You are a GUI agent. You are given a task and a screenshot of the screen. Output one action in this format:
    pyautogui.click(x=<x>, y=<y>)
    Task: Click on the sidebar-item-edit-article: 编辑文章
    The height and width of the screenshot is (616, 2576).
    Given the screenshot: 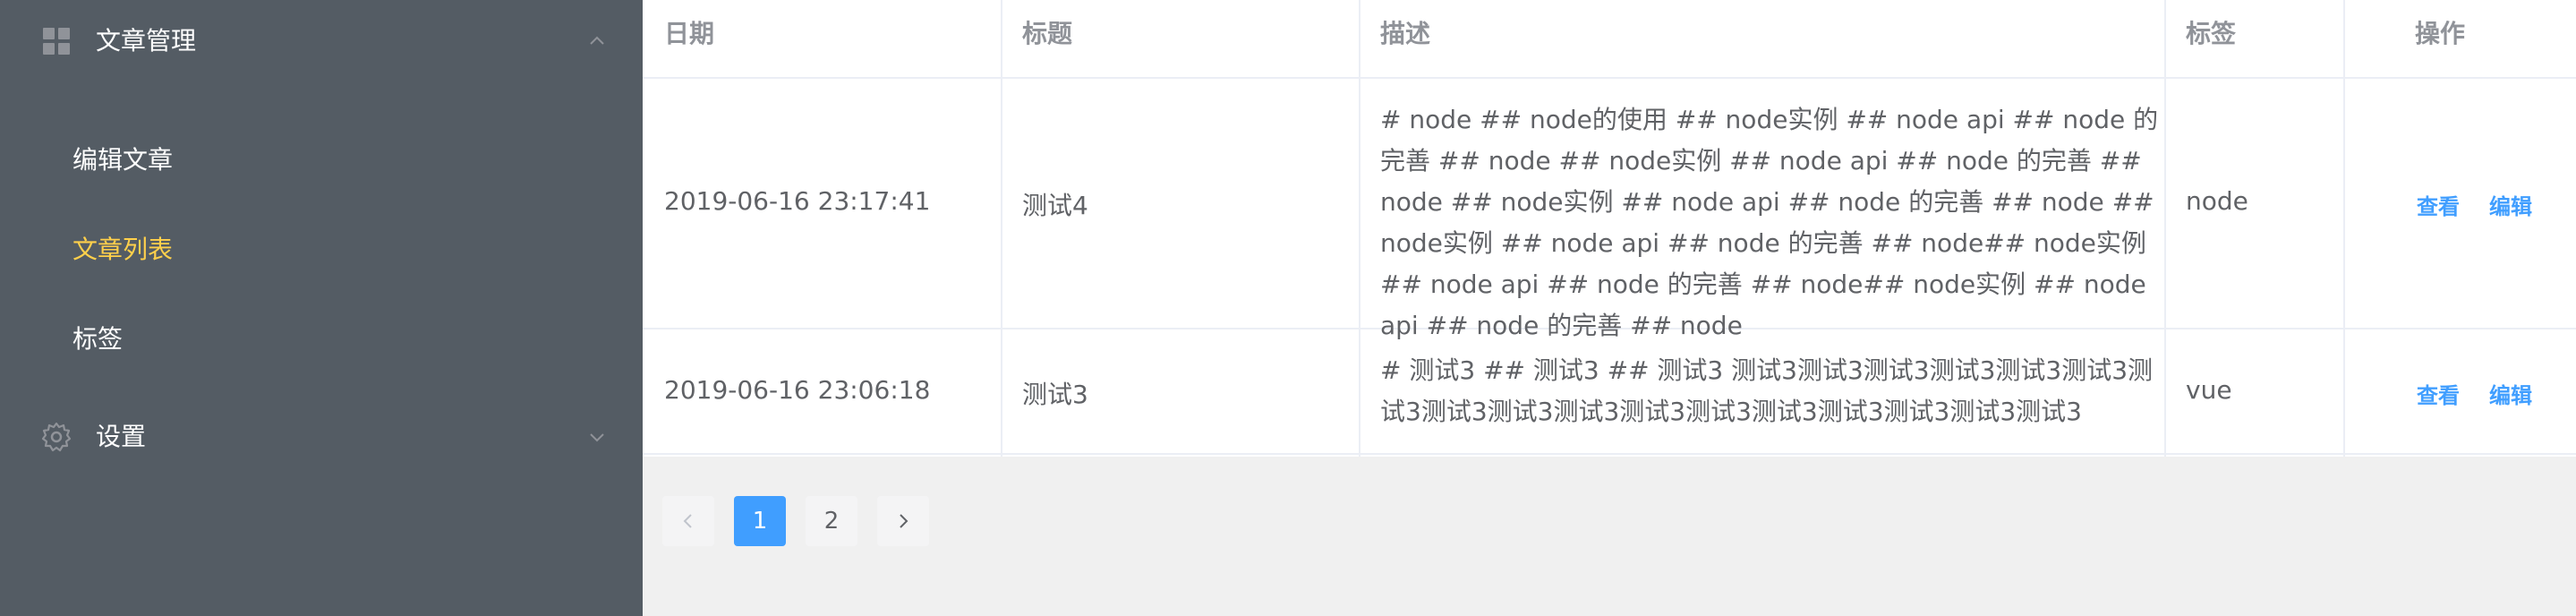 What is the action you would take?
    pyautogui.click(x=321, y=160)
    